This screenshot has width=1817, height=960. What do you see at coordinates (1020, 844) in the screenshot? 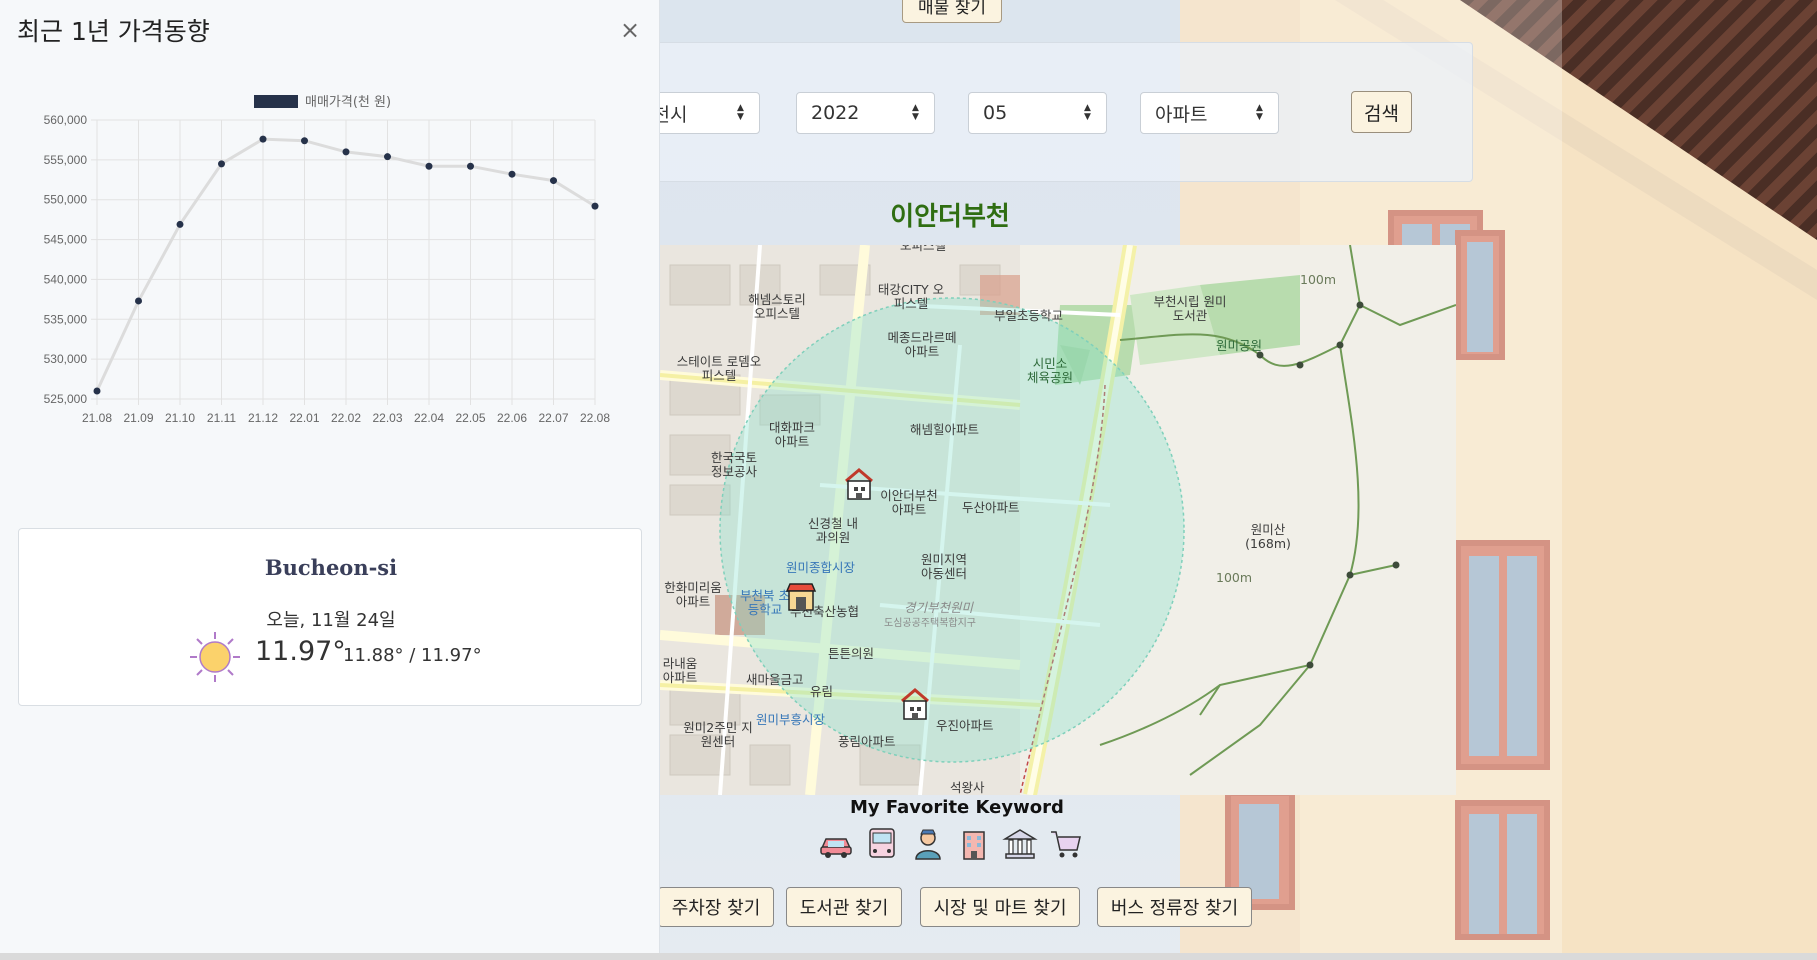
I see `library-icon` at bounding box center [1020, 844].